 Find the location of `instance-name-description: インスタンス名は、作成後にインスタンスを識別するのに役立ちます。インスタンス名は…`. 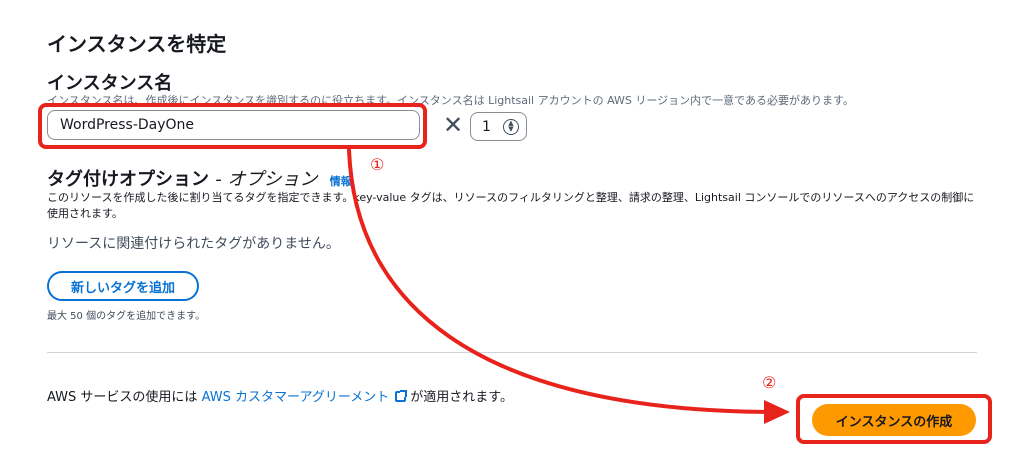

instance-name-description: インスタンス名は、作成後にインスタンスを識別するのに役立ちます。インスタンス名は… is located at coordinates (450, 100).